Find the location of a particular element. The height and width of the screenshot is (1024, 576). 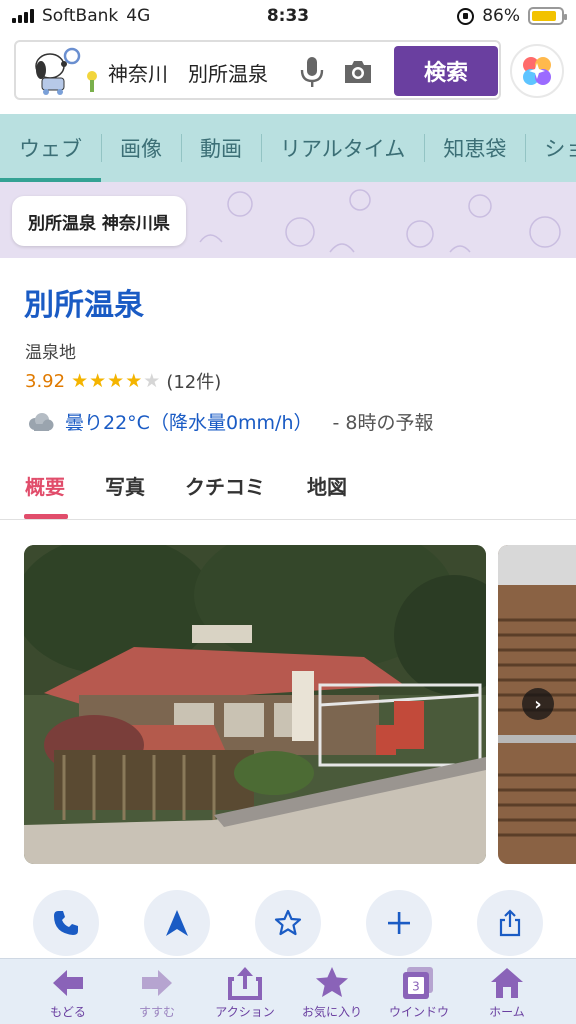

bottom-toolbar: もどる すすむ アクション お気に入り 3 ウインドウ ホーム is located at coordinates (288, 991).